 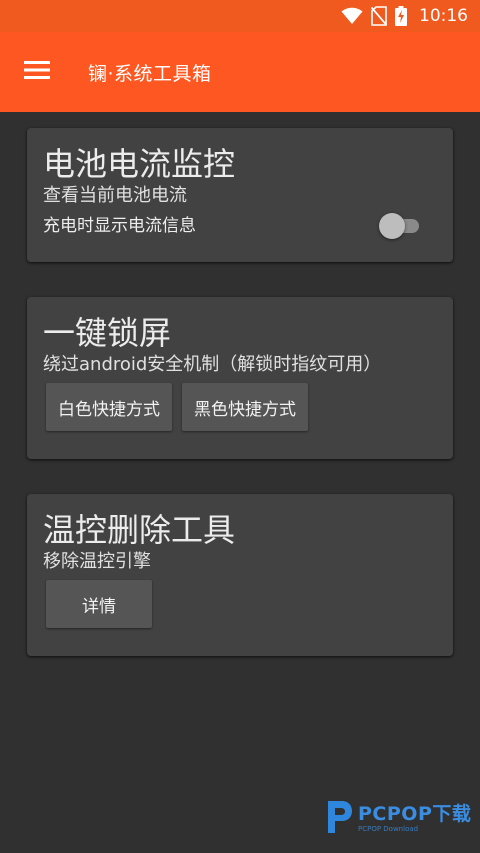 What do you see at coordinates (150, 73) in the screenshot?
I see `app-title: 镧·系统工具箱` at bounding box center [150, 73].